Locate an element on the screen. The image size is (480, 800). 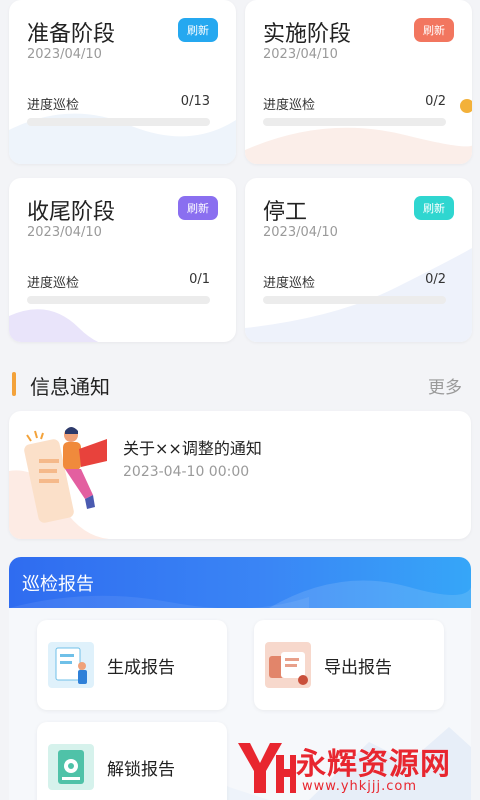
section-title: 信息通知 is located at coordinates (70, 387).